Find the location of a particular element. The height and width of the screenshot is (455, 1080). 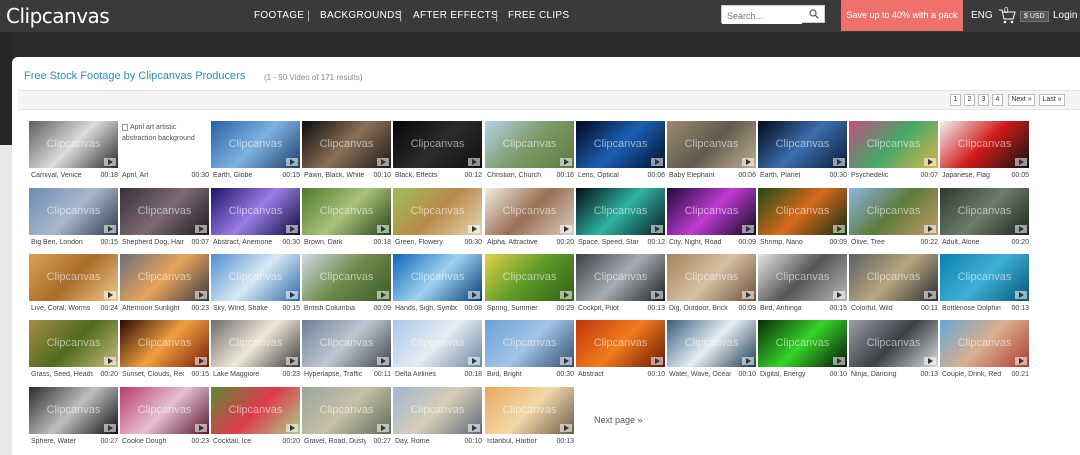

nav-footage: FOOTAGE is located at coordinates (279, 15).